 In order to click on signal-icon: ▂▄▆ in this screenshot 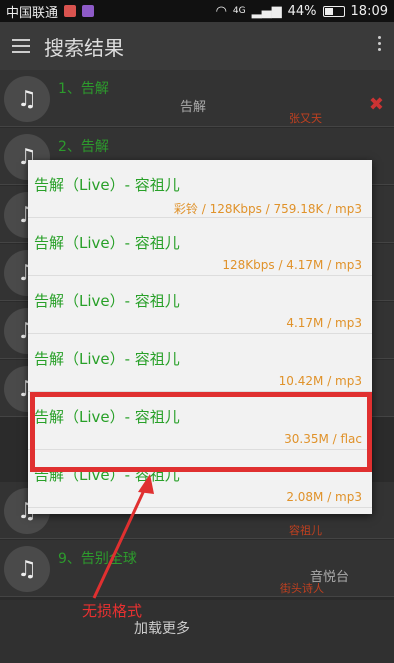, I will do `click(266, 11)`.